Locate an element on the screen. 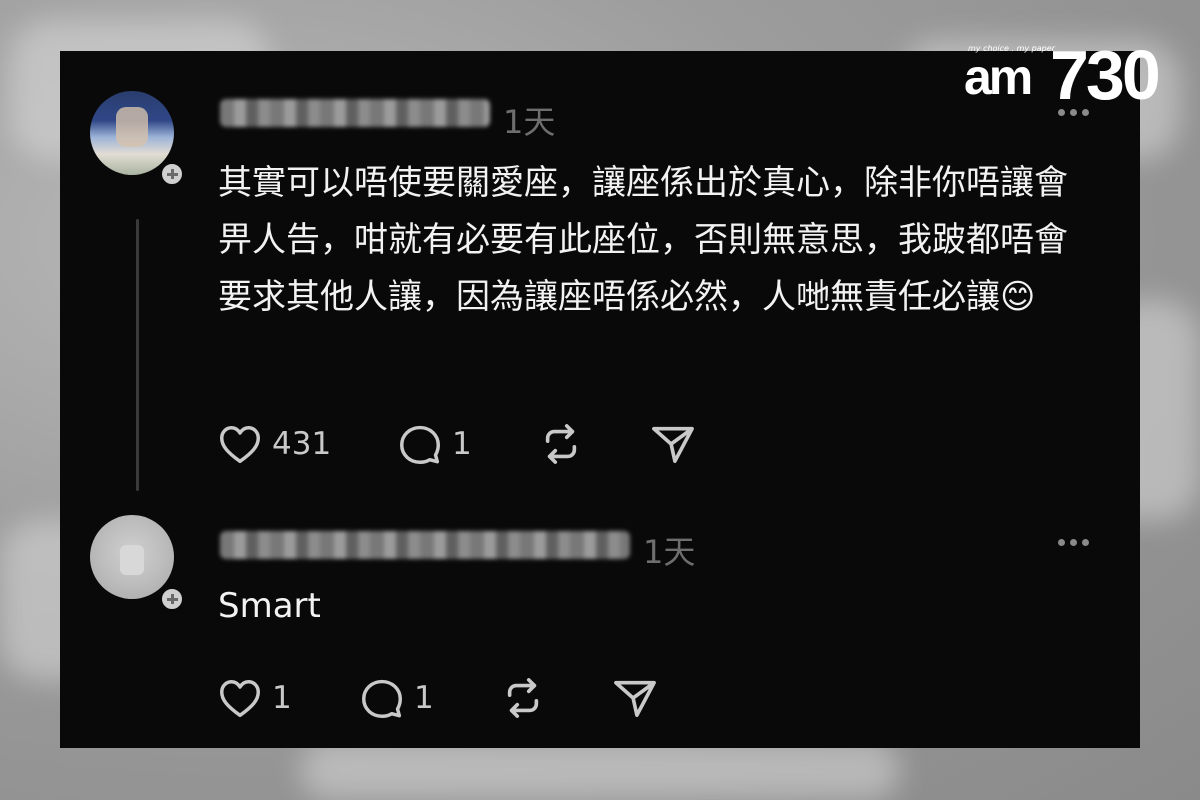 The width and height of the screenshot is (1200, 800). like-button: 431 is located at coordinates (274, 444).